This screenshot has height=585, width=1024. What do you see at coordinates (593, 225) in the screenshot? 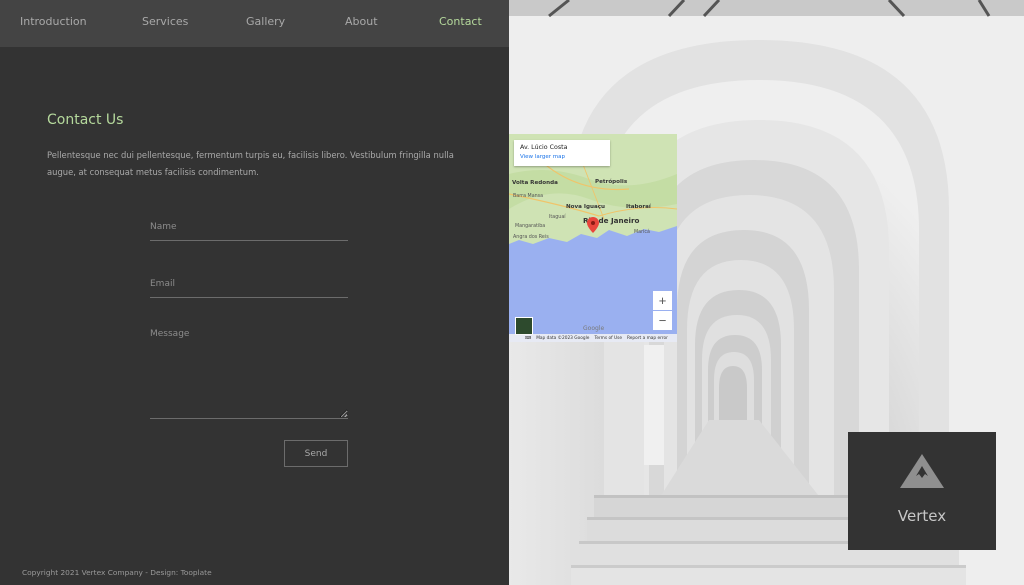
I see `map-pin-icon` at bounding box center [593, 225].